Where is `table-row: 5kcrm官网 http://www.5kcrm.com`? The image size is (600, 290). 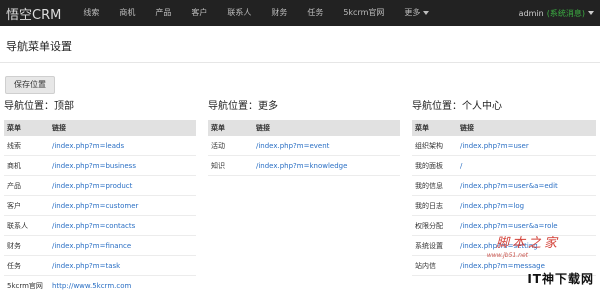
table-row: 5kcrm官网 http://www.5kcrm.com is located at coordinates (100, 283).